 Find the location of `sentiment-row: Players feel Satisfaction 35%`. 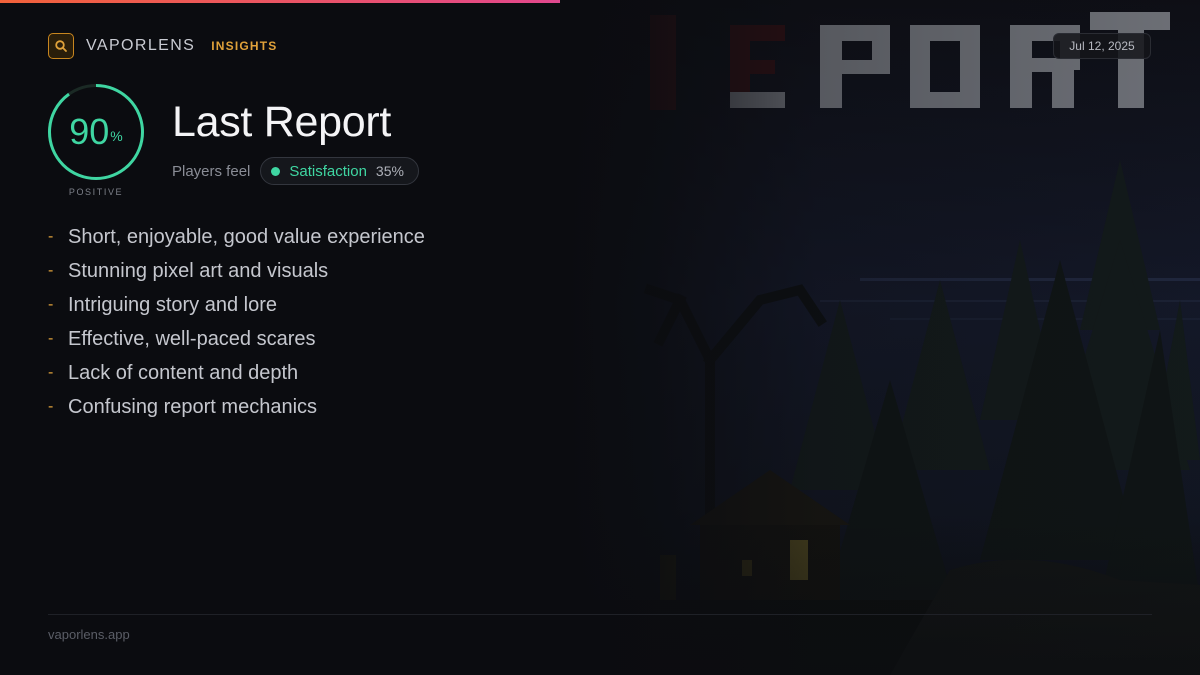

sentiment-row: Players feel Satisfaction 35% is located at coordinates (295, 171).